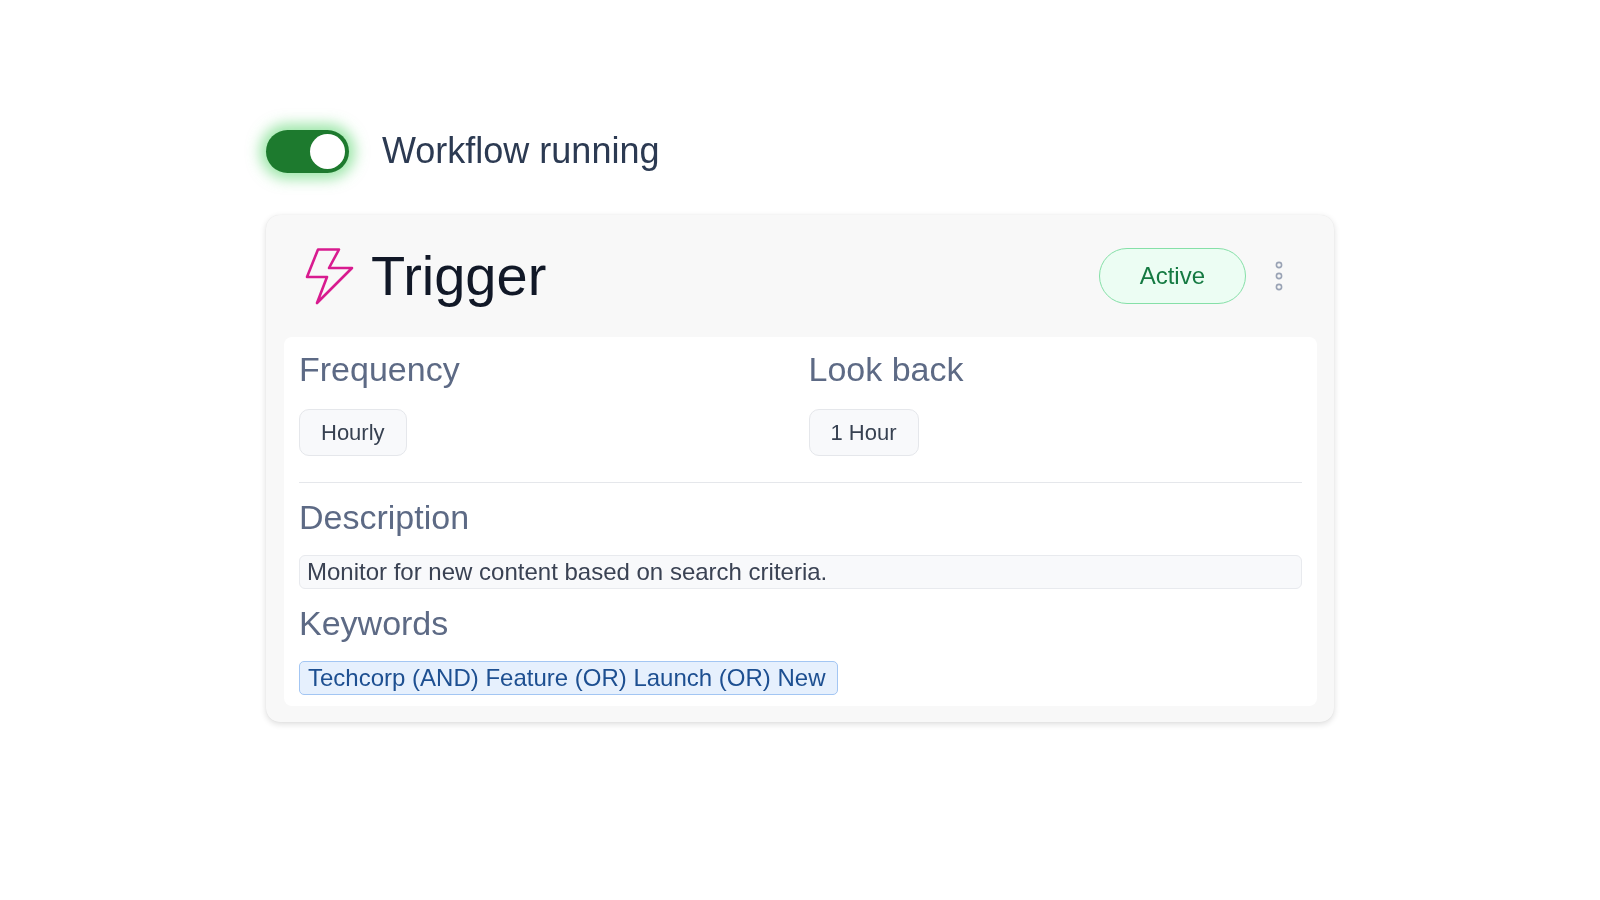  What do you see at coordinates (459, 276) in the screenshot?
I see `card-title: Trigger` at bounding box center [459, 276].